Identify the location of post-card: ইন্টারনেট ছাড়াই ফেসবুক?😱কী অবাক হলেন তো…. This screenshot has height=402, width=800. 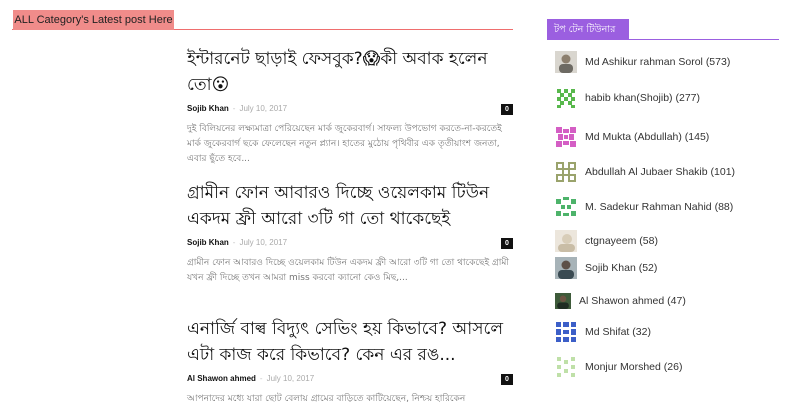
(350, 106).